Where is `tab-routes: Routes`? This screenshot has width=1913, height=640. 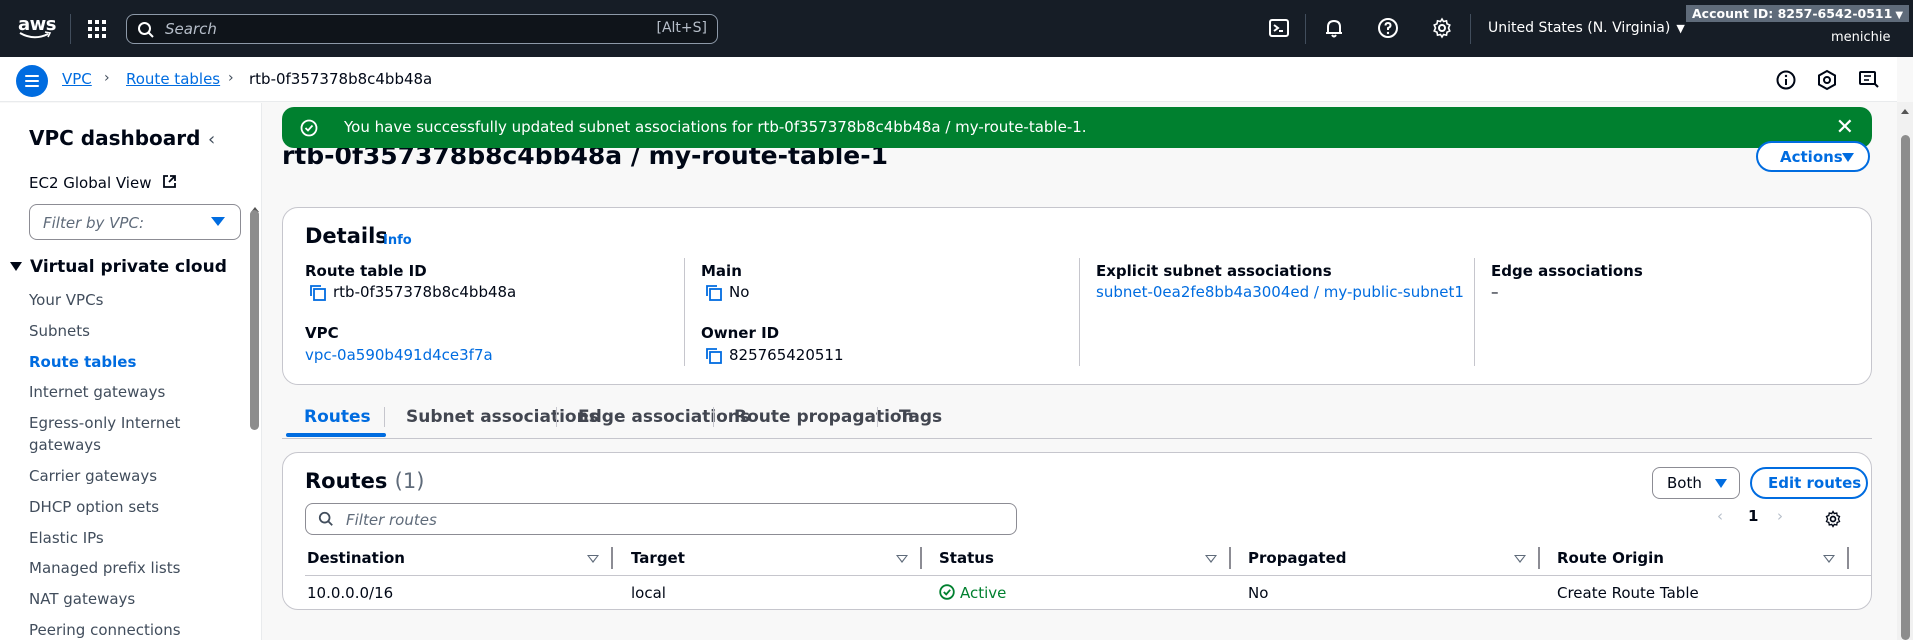 tab-routes: Routes is located at coordinates (337, 417).